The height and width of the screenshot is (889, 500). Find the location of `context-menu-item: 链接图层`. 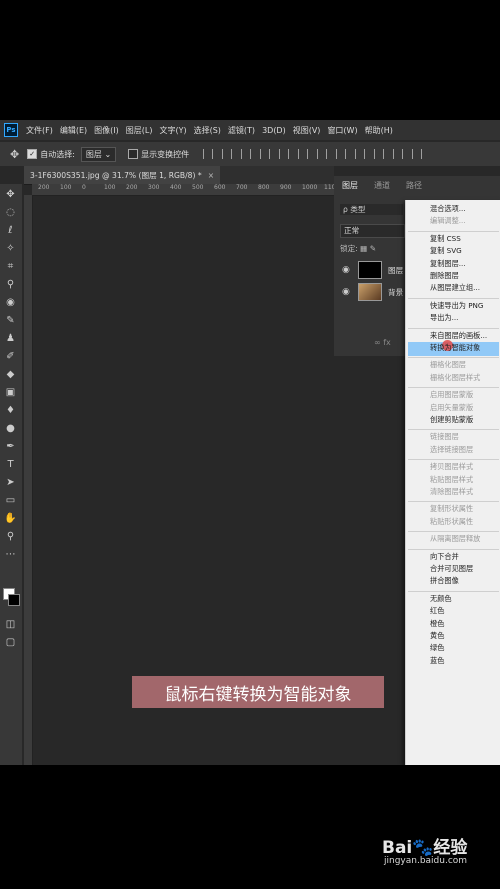

context-menu-item: 链接图层 is located at coordinates (444, 437).